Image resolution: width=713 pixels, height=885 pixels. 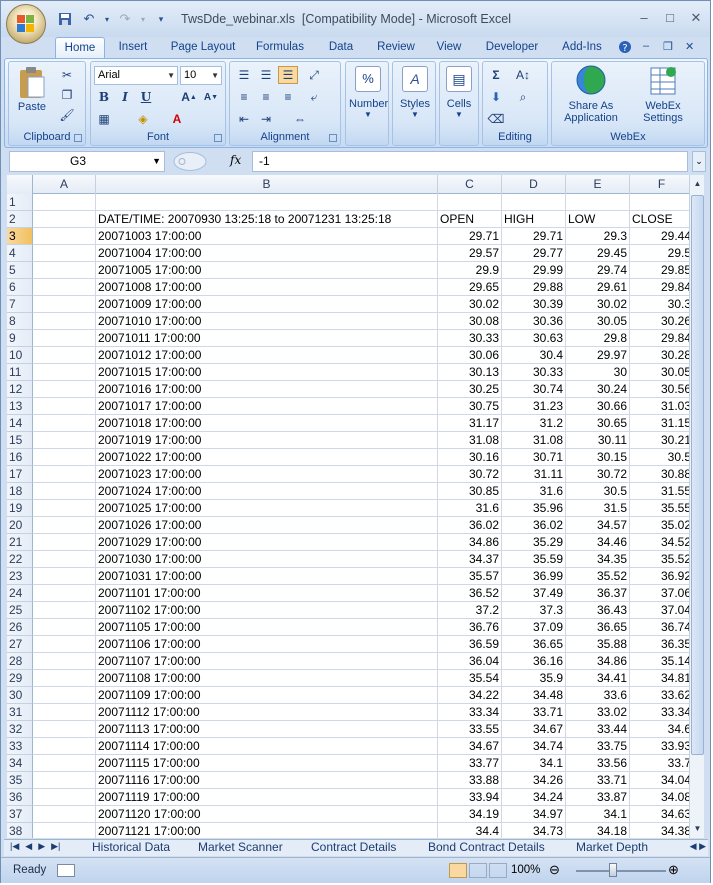 I want to click on high-cell: 37.49, so click(x=534, y=593).